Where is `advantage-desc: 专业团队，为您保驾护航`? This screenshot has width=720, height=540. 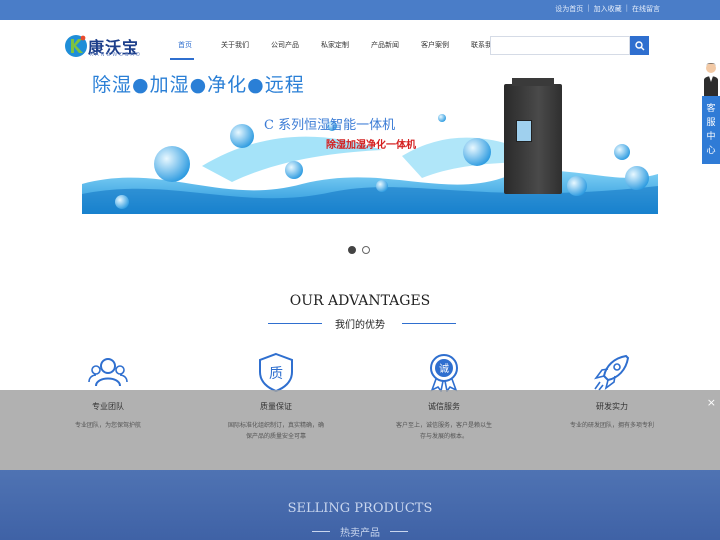 advantage-desc: 专业团队，为您保驾护航 is located at coordinates (107, 425).